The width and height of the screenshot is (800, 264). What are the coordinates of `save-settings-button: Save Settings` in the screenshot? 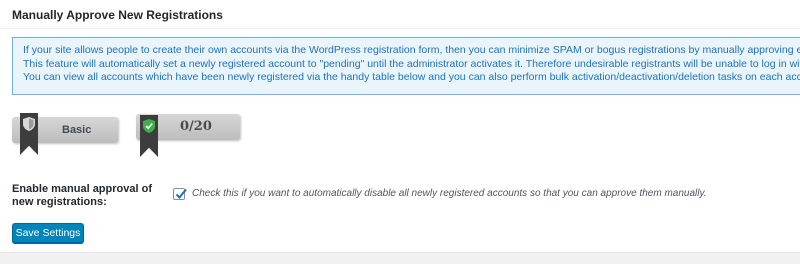 It's located at (48, 233).